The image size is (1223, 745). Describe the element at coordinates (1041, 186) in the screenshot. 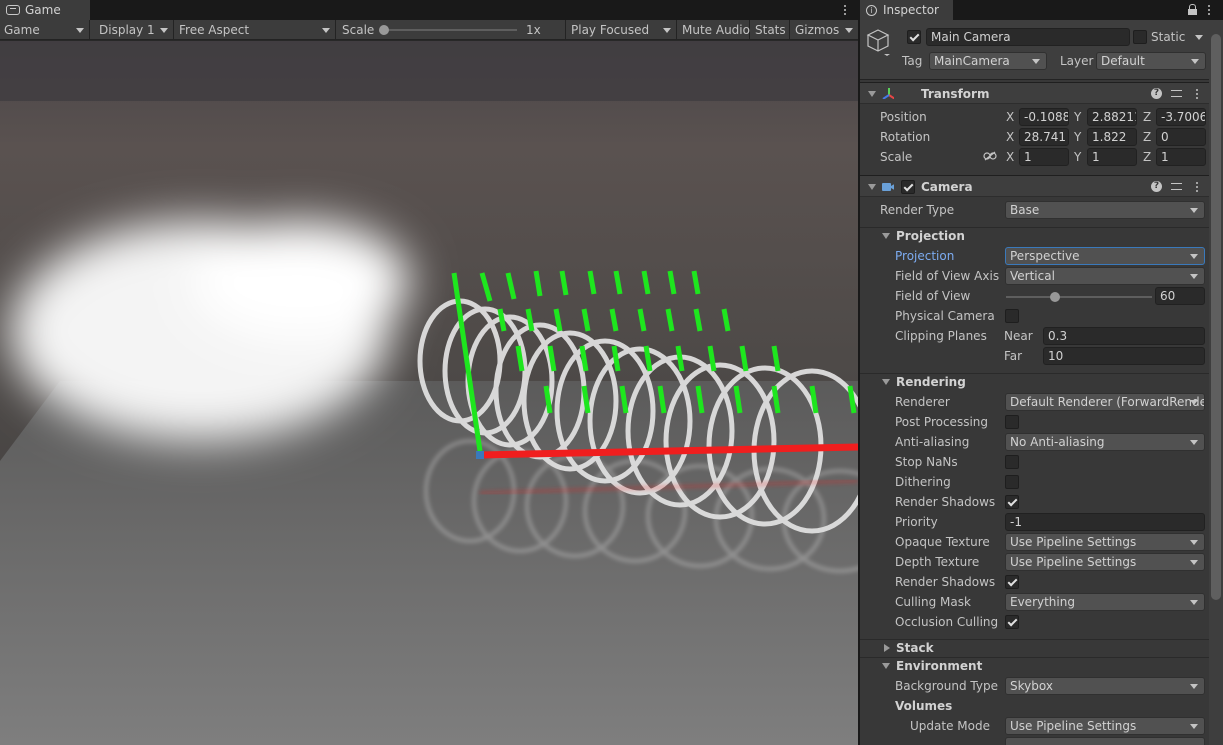

I see `camera-header: Camera ?` at that location.